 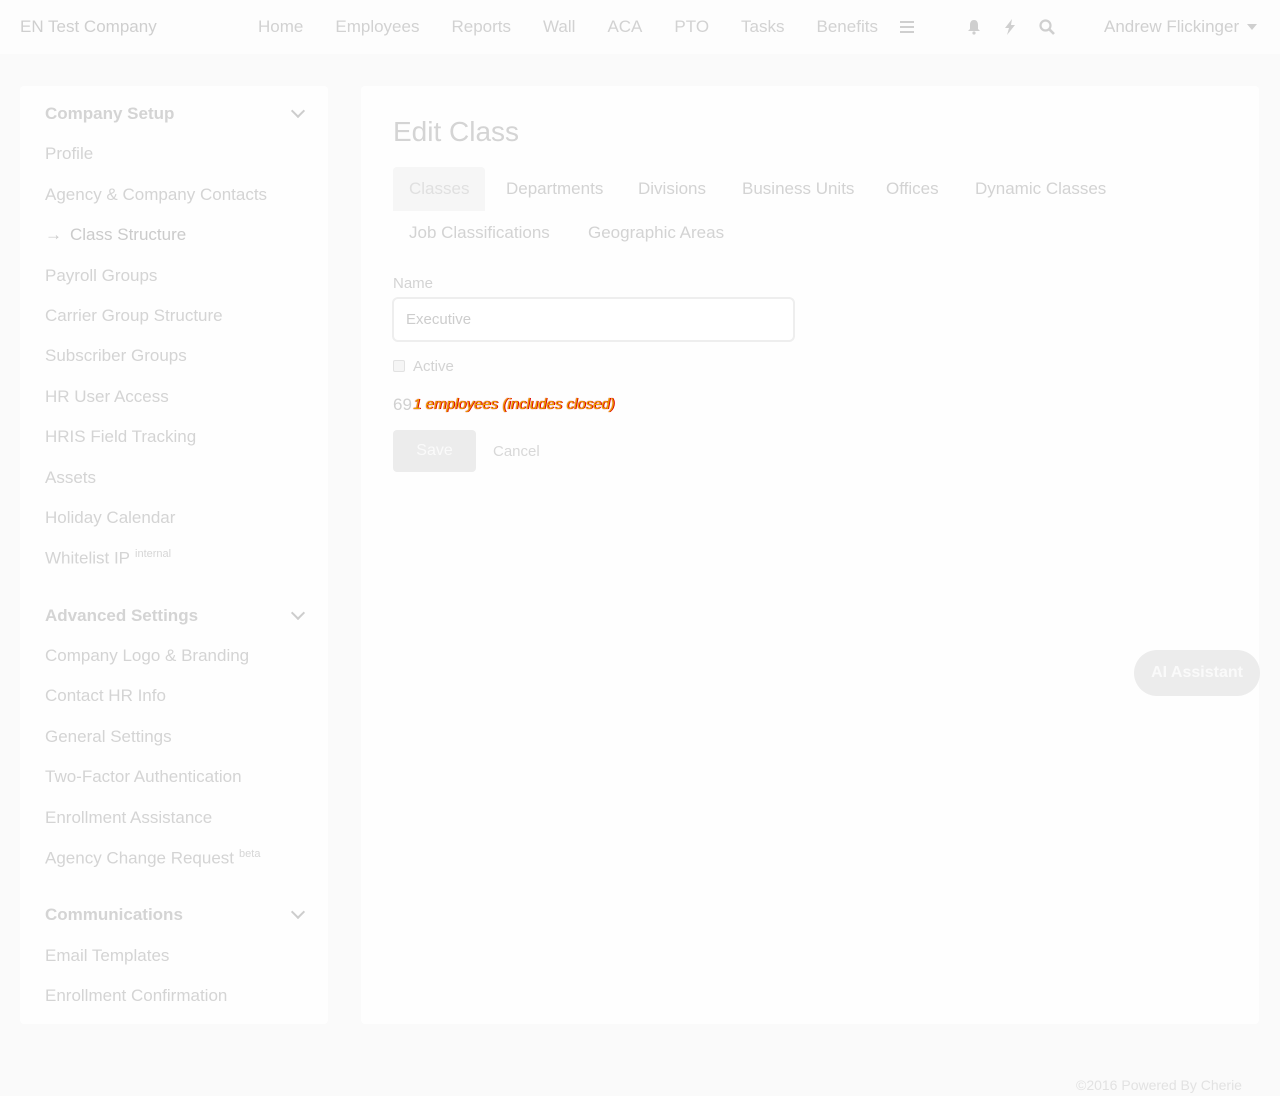 What do you see at coordinates (691, 27) in the screenshot?
I see `nav-pto: PTO` at bounding box center [691, 27].